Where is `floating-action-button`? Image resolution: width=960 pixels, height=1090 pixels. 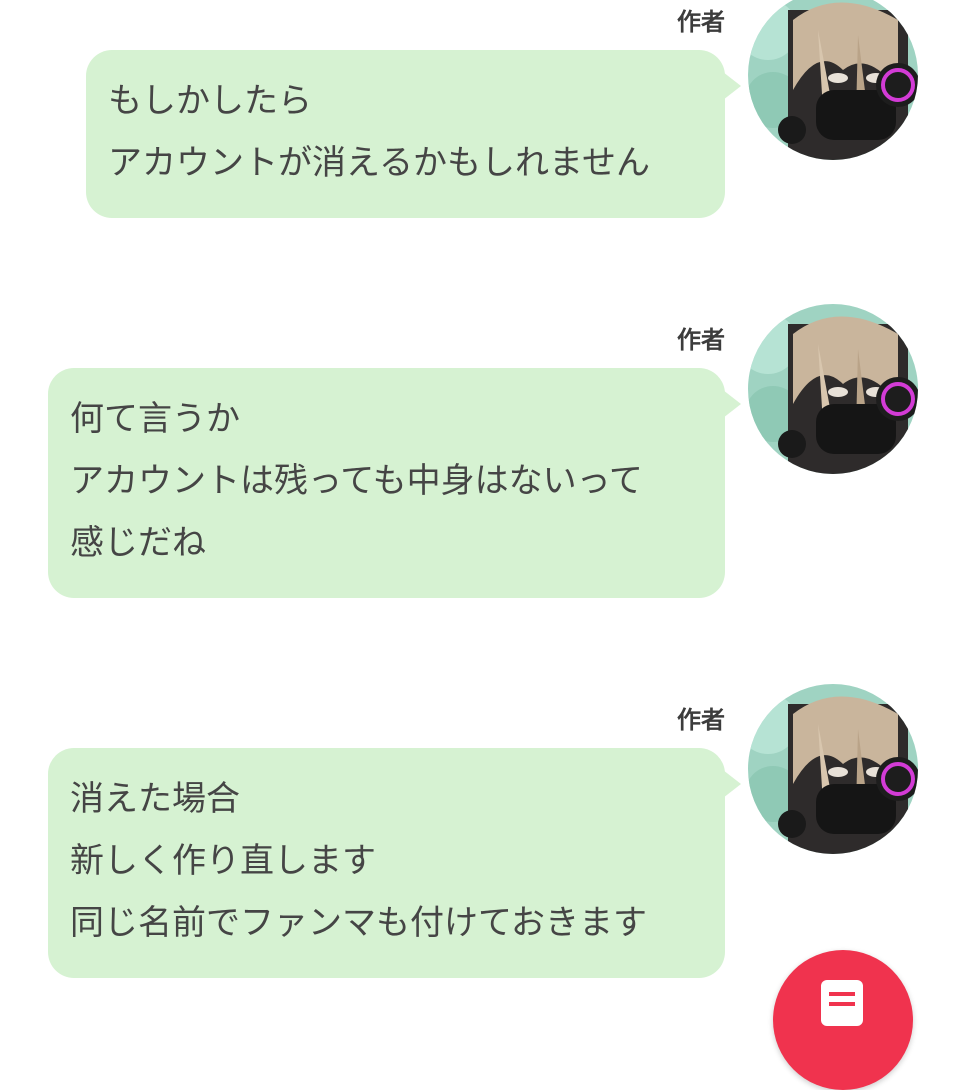
floating-action-button is located at coordinates (843, 1020).